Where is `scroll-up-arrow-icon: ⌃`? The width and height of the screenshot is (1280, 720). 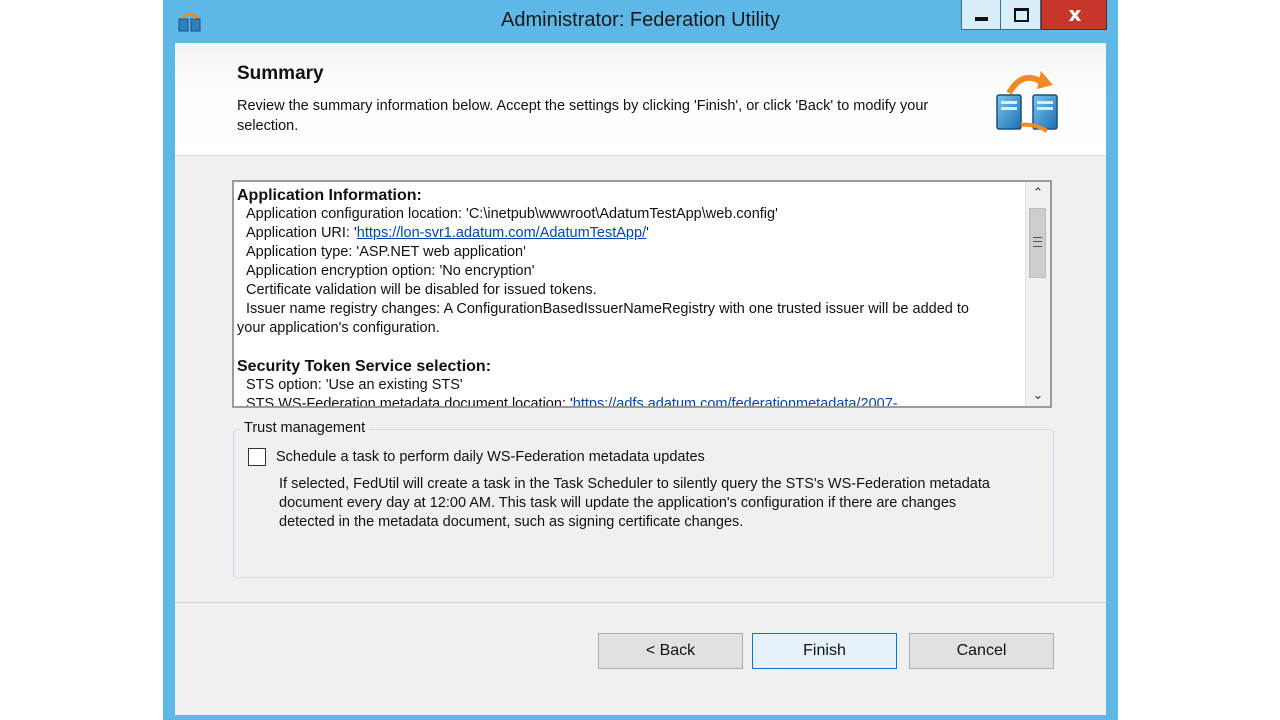 scroll-up-arrow-icon: ⌃ is located at coordinates (1038, 193).